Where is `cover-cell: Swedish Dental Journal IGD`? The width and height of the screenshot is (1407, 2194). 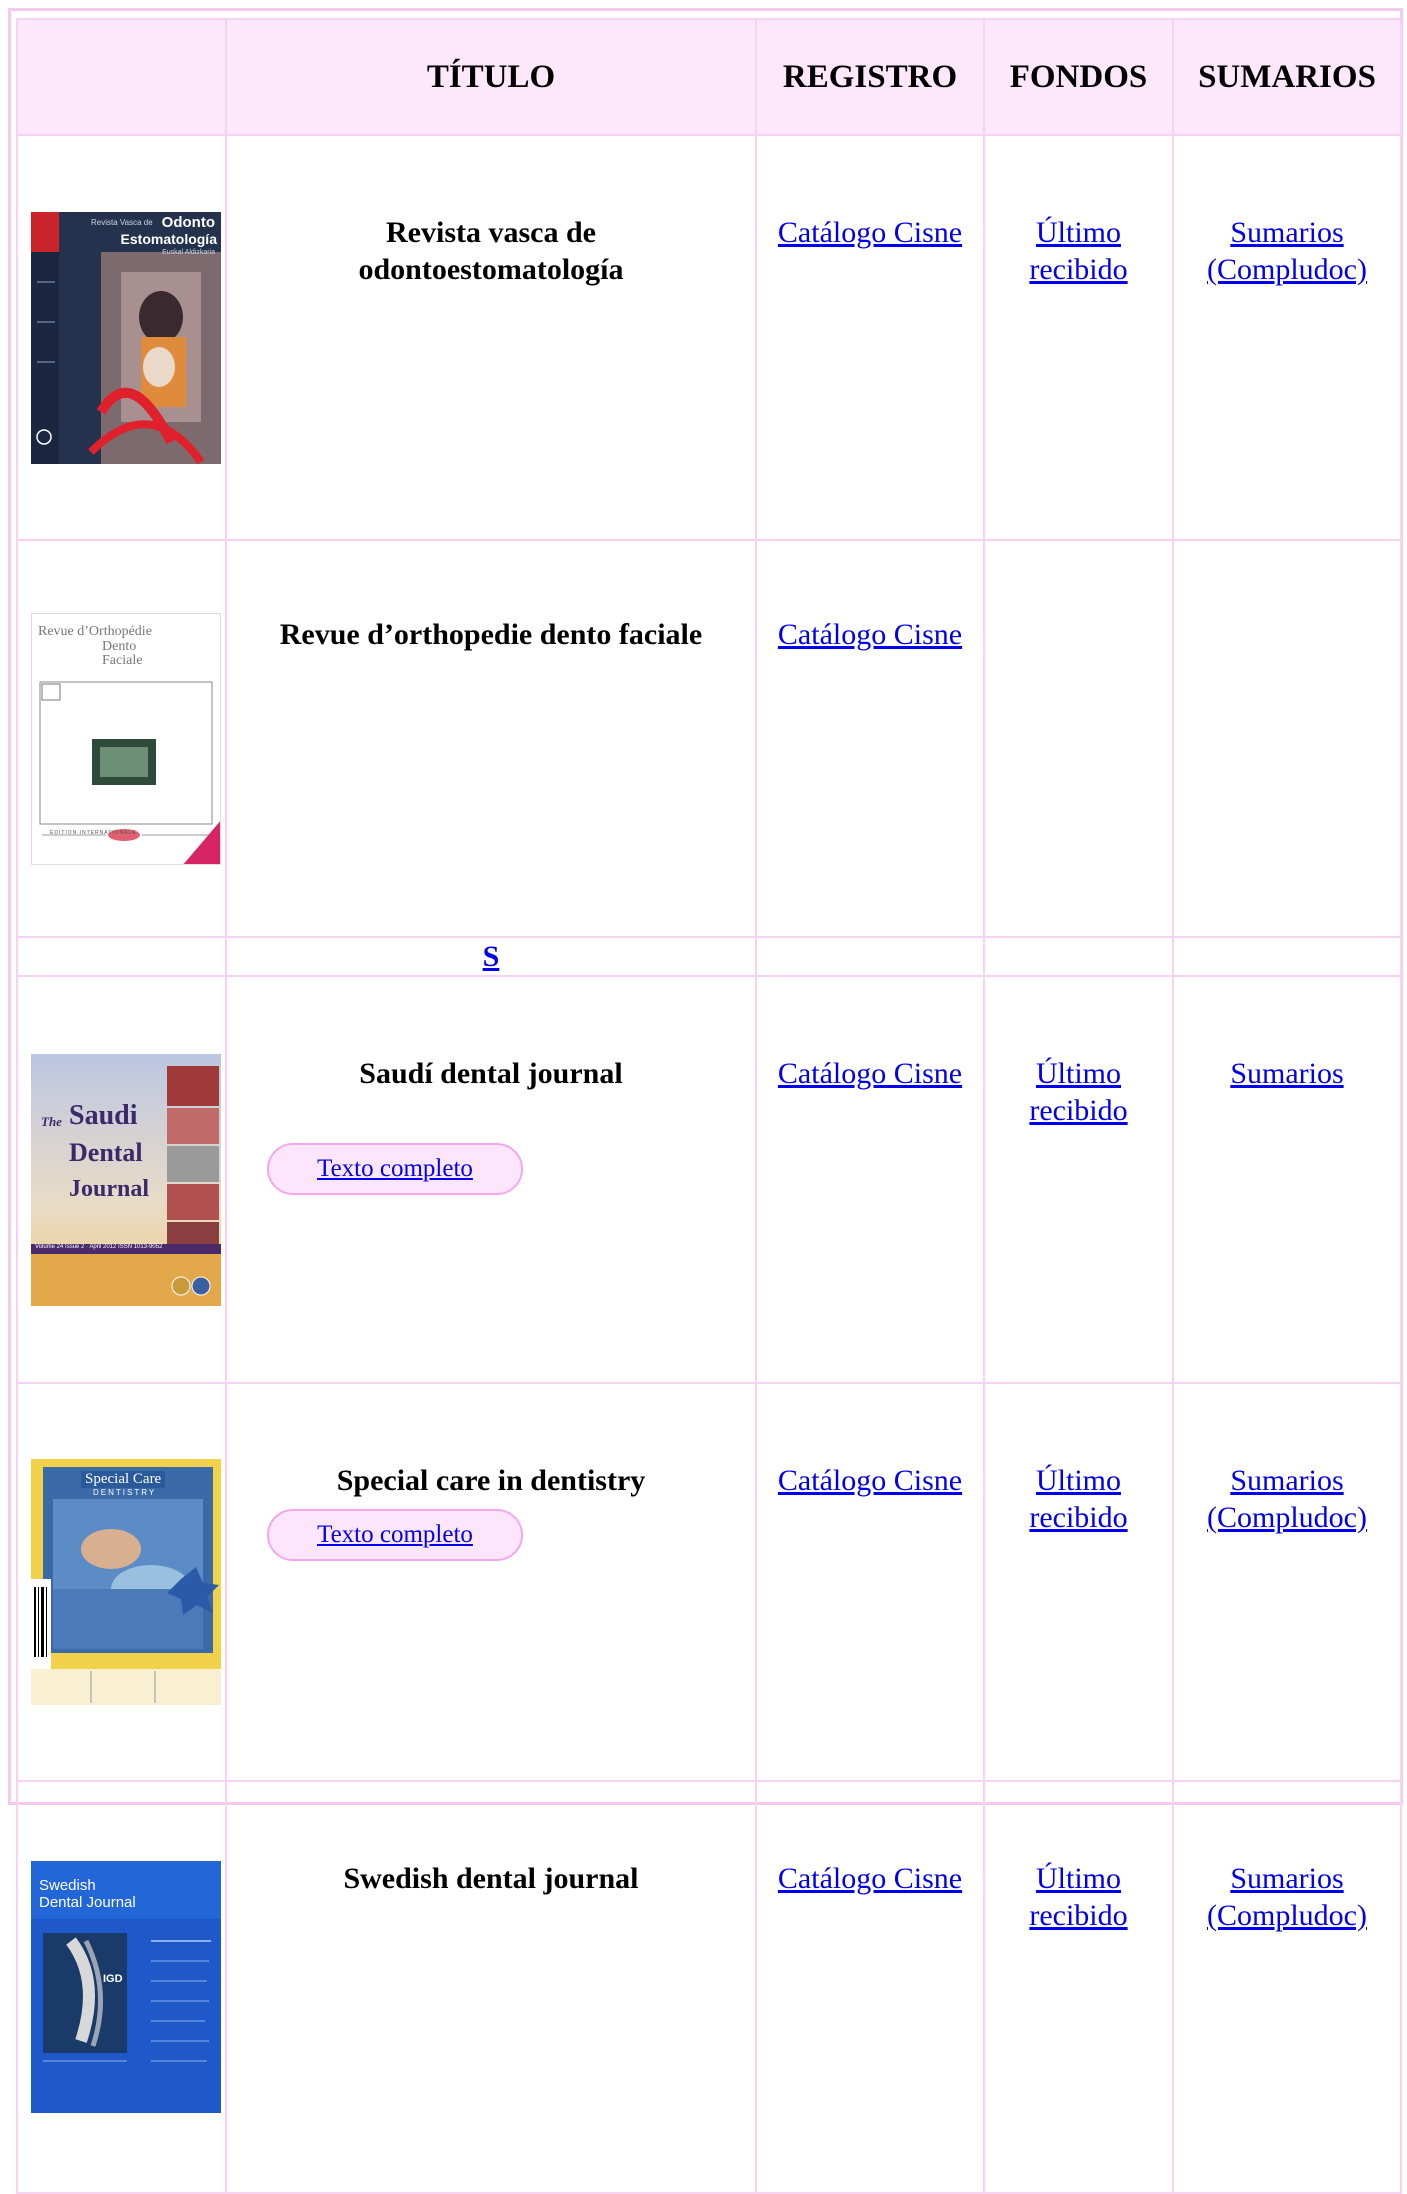
cover-cell: Swedish Dental Journal IGD is located at coordinates (121, 1987).